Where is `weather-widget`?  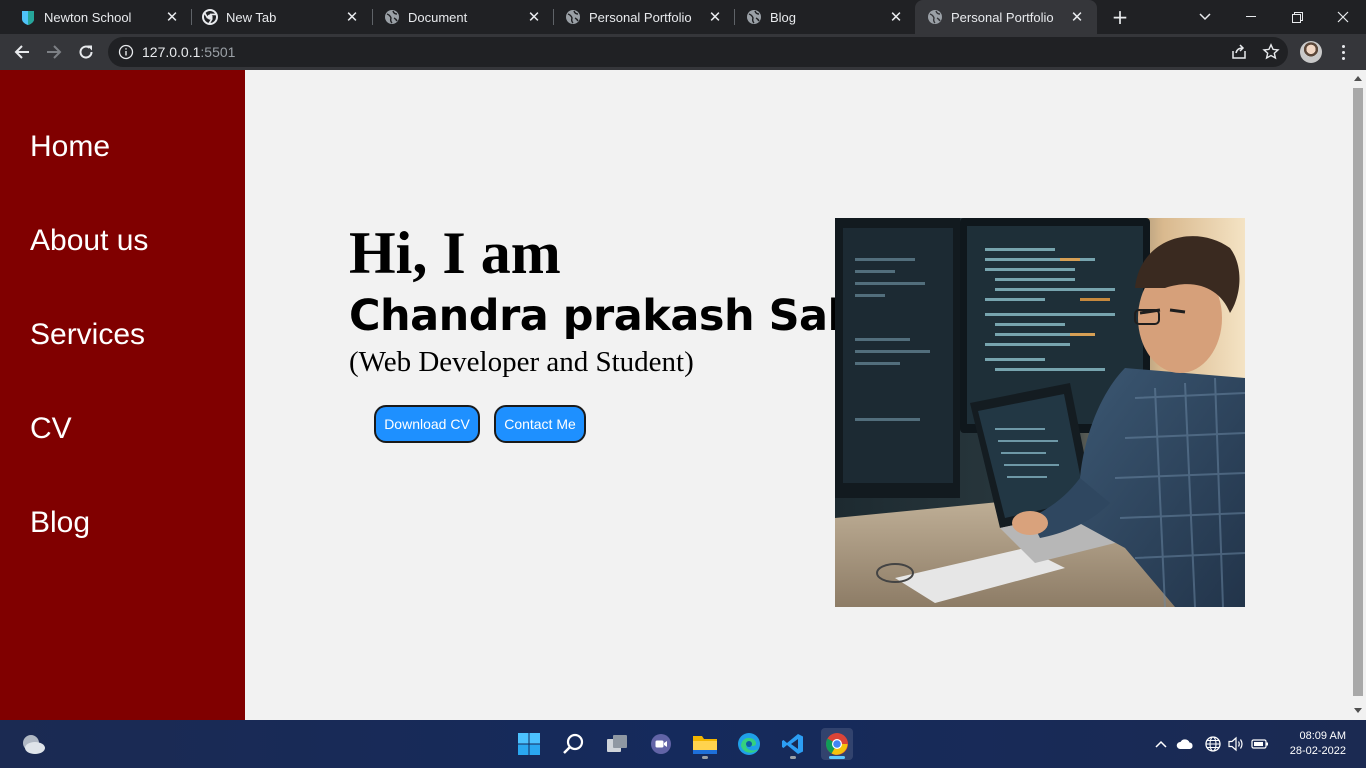
weather-widget is located at coordinates (33, 744).